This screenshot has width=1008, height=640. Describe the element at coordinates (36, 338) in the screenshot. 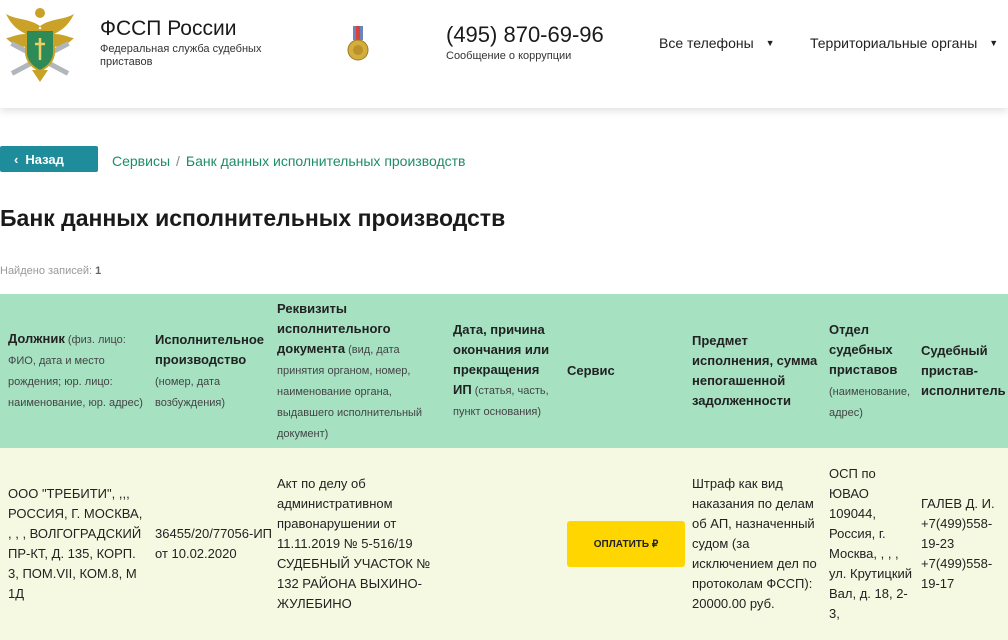

I see `column-title: Должник` at that location.